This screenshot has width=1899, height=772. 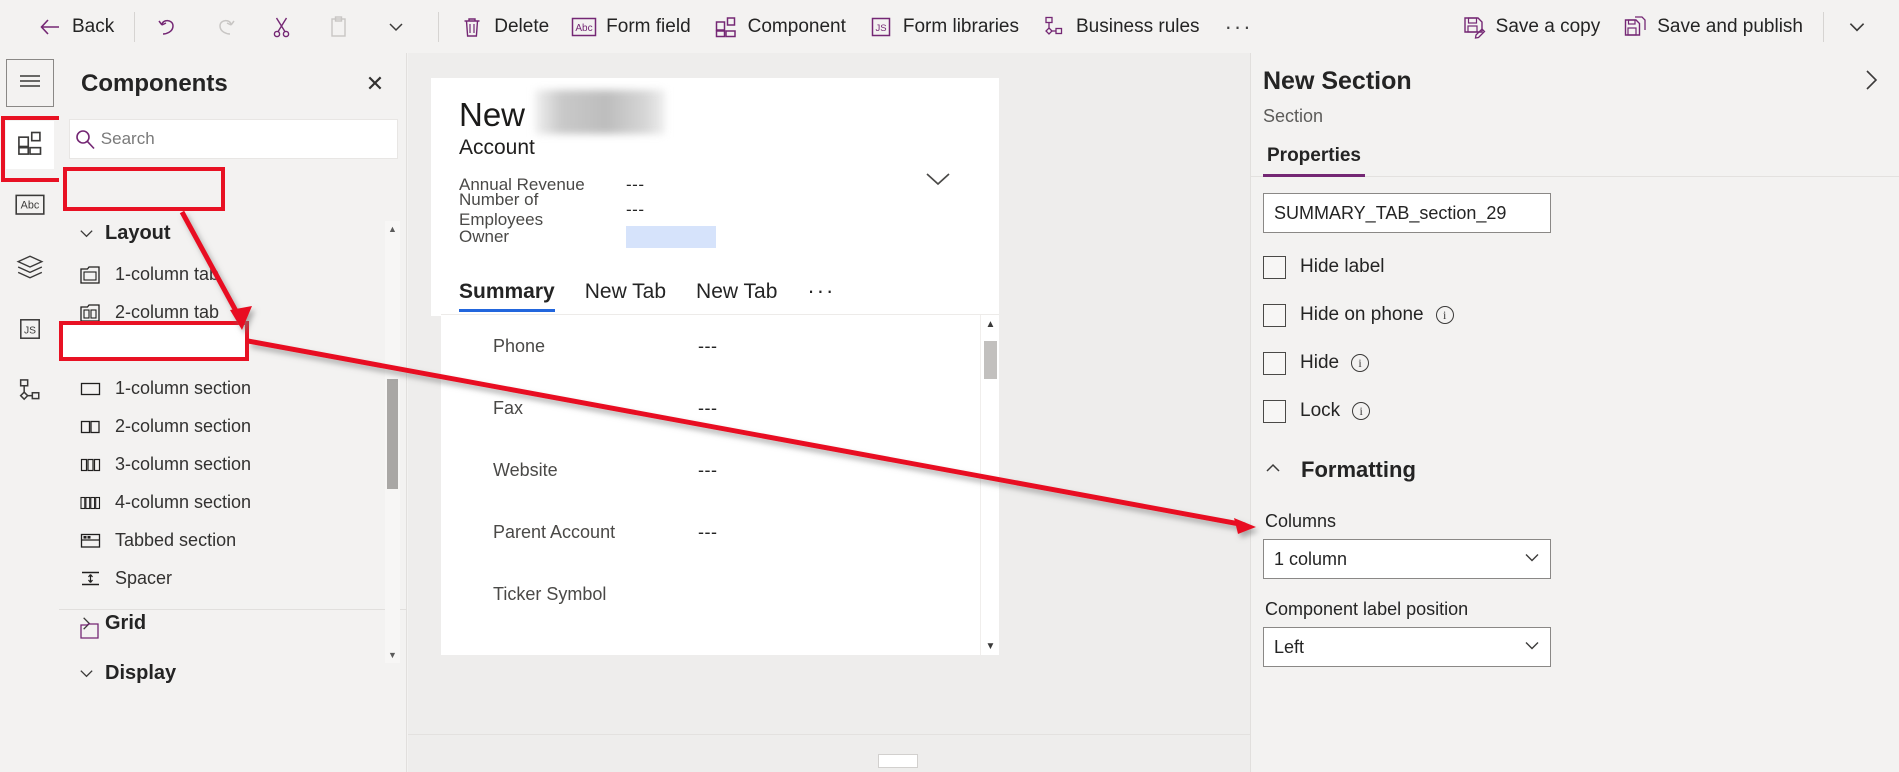 I want to click on rail-table-columns-button: Abc, so click(x=30, y=207).